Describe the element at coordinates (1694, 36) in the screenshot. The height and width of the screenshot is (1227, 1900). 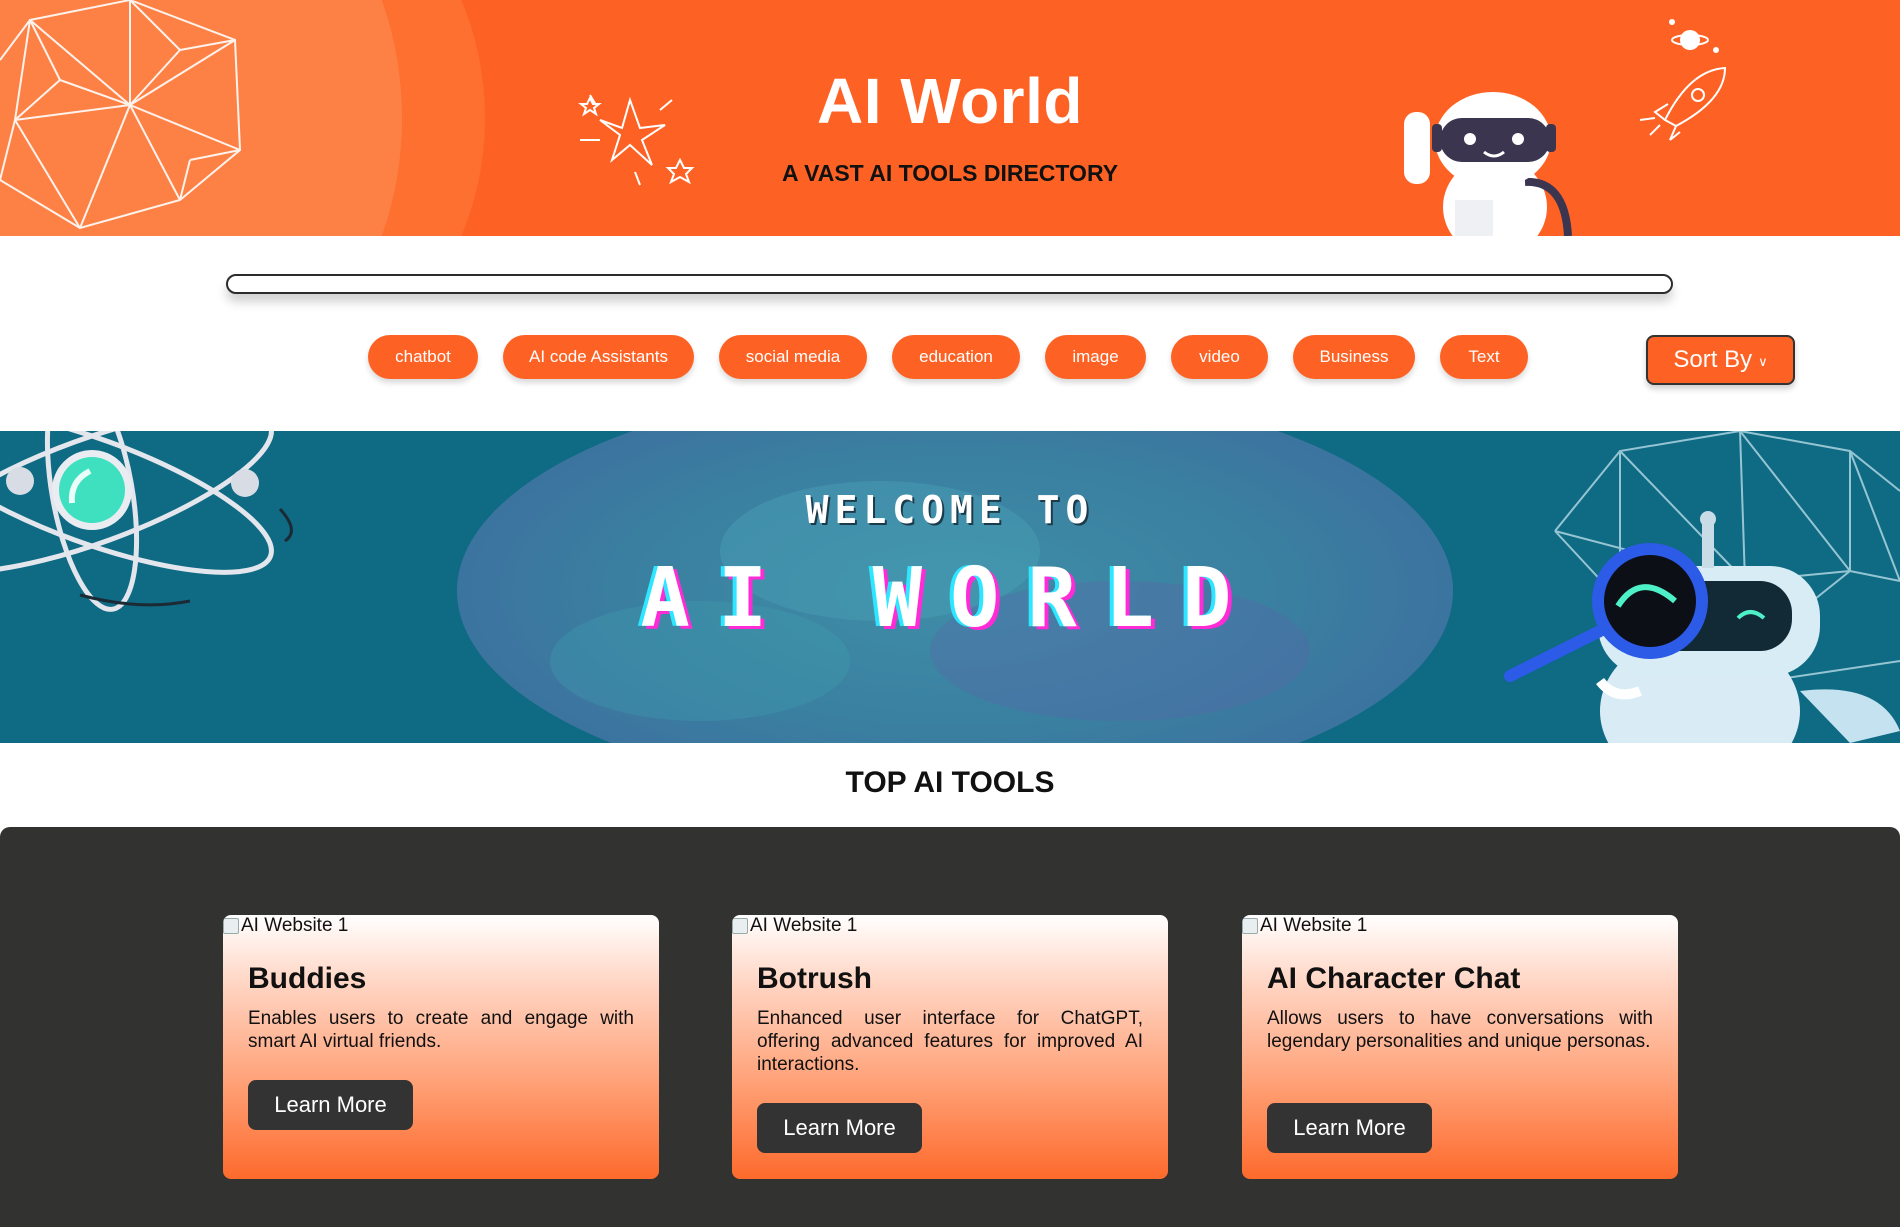
I see `planet-icon` at that location.